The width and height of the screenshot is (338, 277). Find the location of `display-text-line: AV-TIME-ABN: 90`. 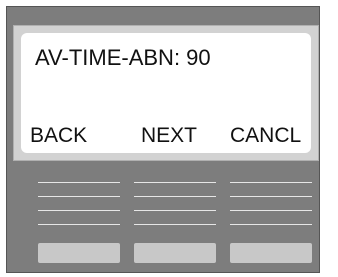

display-text-line: AV-TIME-ABN: 90 is located at coordinates (123, 57).